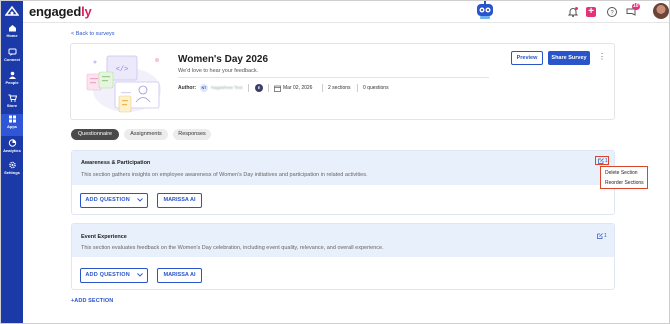  What do you see at coordinates (92, 301) in the screenshot?
I see `add-section-button: +ADD SECTION` at bounding box center [92, 301].